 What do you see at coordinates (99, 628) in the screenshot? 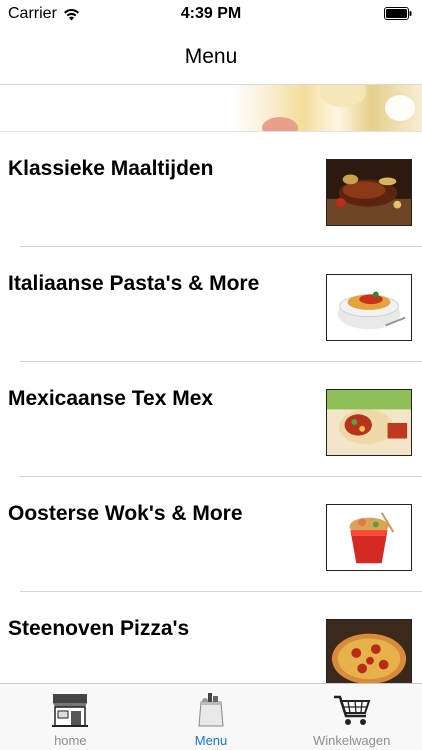
I see `menu-item-label: Steenoven Pizza's` at bounding box center [99, 628].